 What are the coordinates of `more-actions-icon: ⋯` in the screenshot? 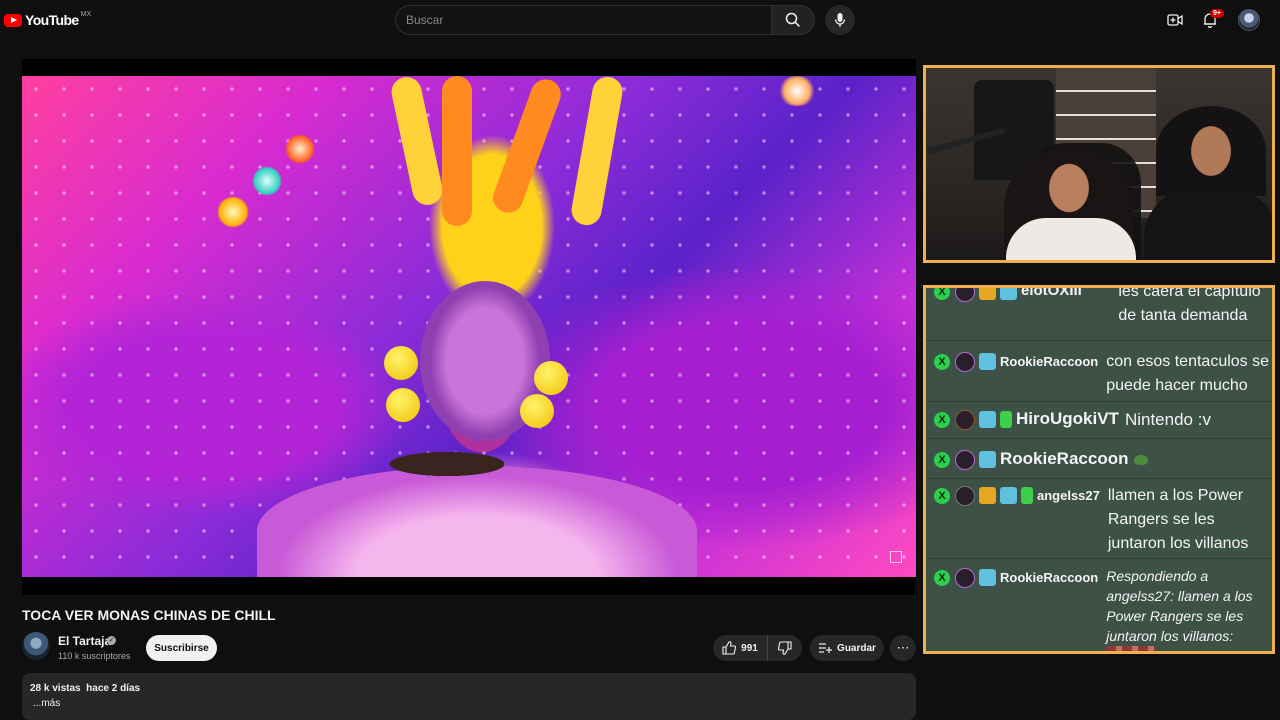 It's located at (903, 647).